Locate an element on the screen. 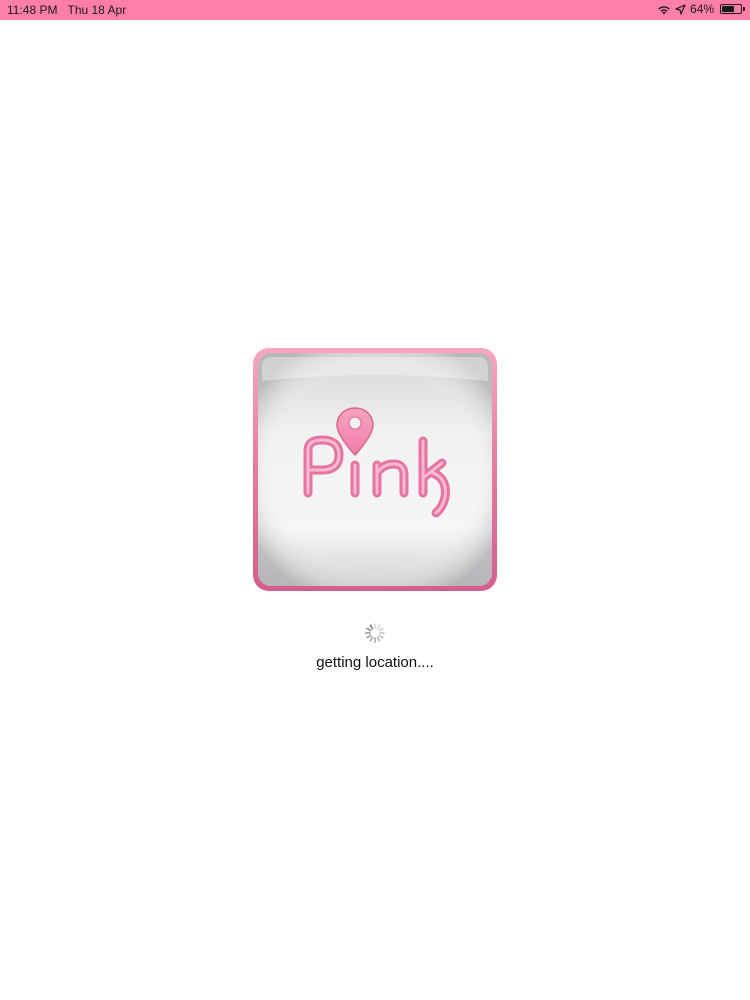 The height and width of the screenshot is (1000, 750). status-left: 11:48 PM Thu 18 Apr is located at coordinates (66, 10).